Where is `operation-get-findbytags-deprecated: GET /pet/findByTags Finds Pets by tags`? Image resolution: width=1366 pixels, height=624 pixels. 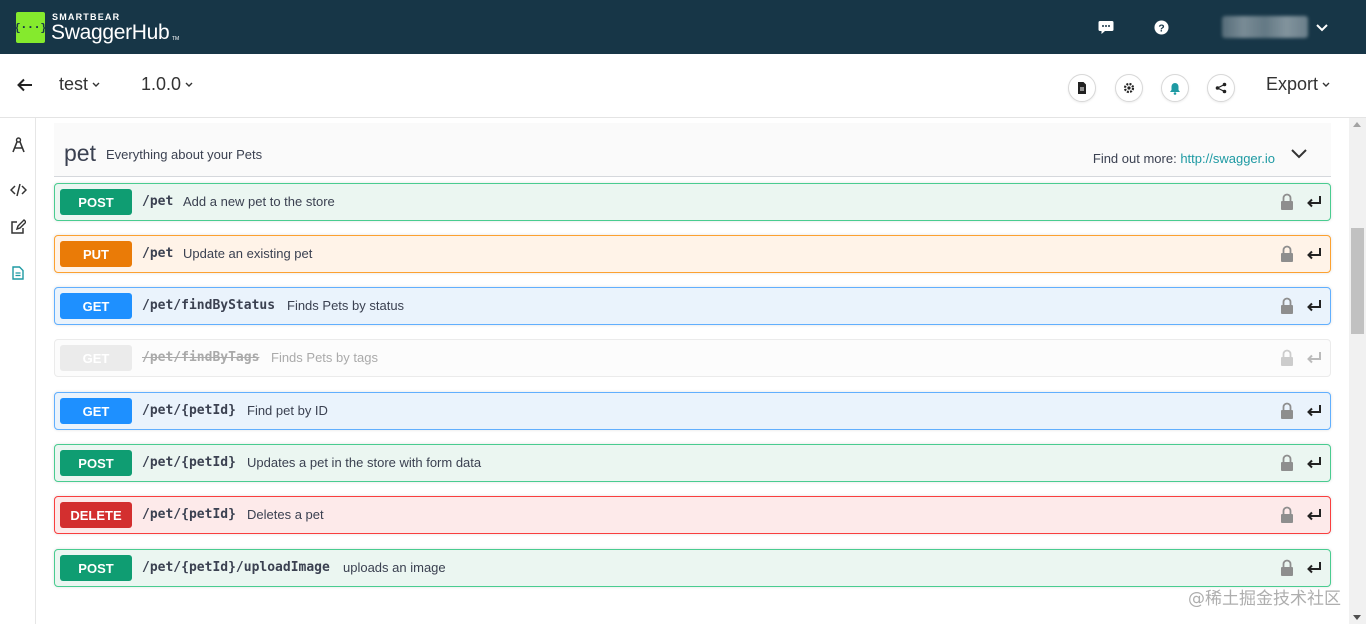
operation-get-findbytags-deprecated: GET /pet/findByTags Finds Pets by tags is located at coordinates (692, 358).